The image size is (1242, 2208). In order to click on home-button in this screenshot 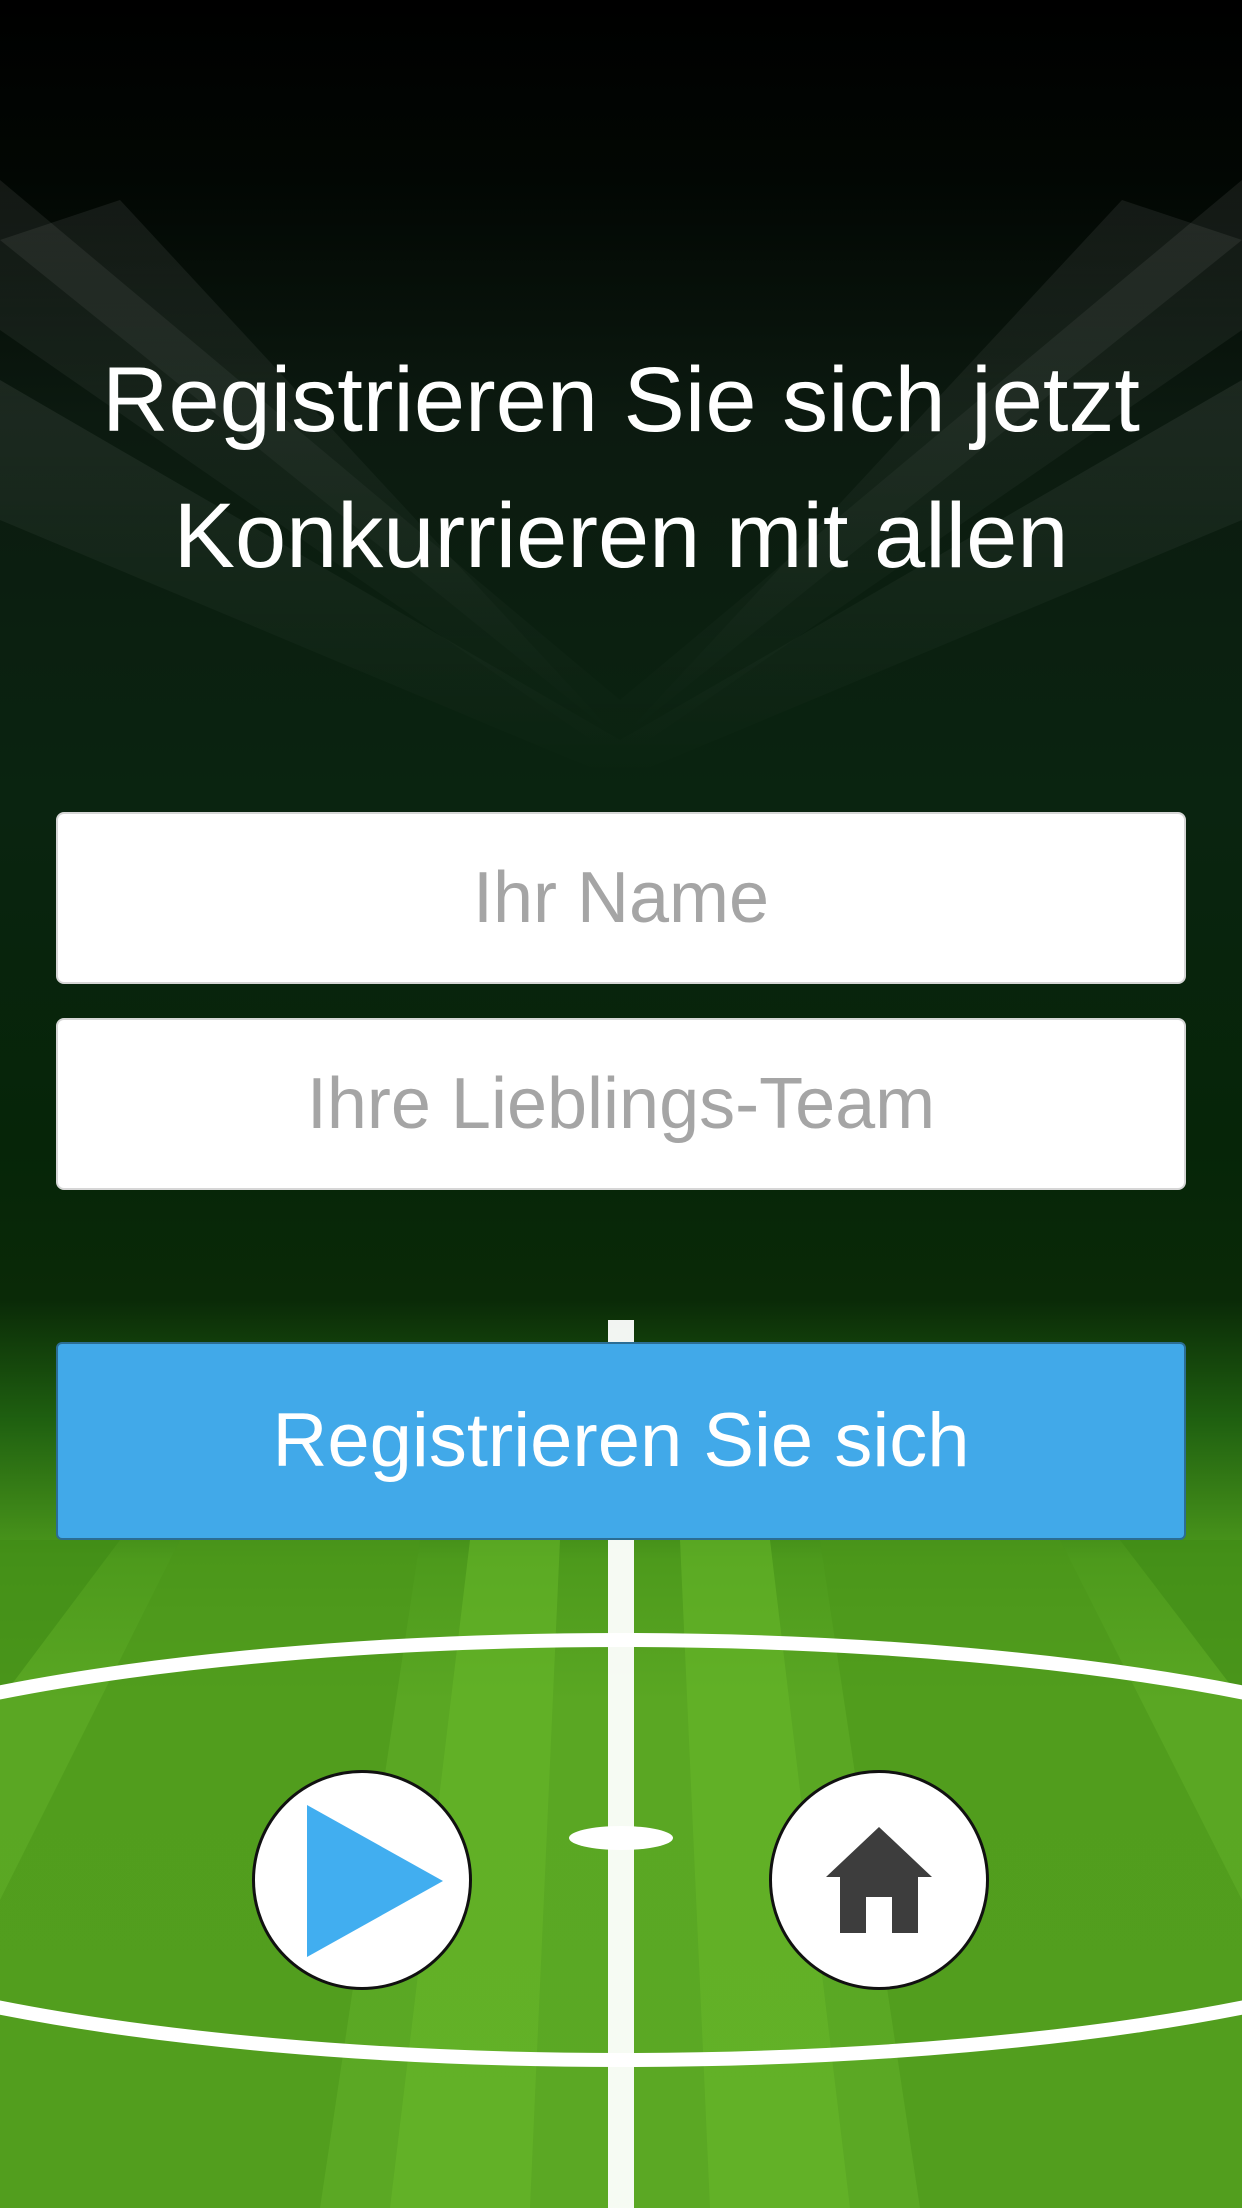, I will do `click(879, 1880)`.